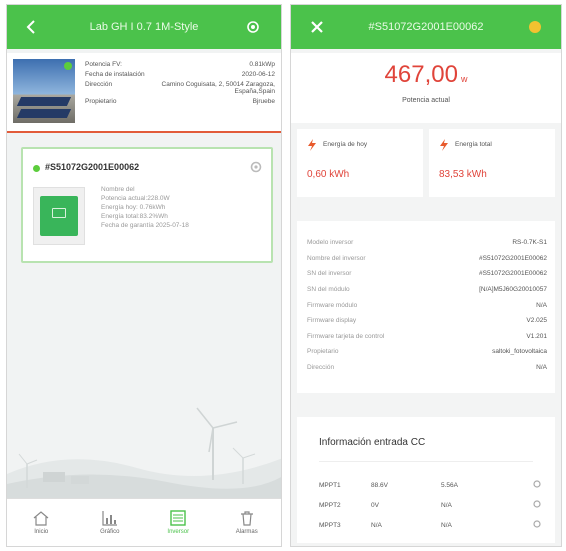 The height and width of the screenshot is (551, 566). Describe the element at coordinates (41, 518) in the screenshot. I see `home-icon` at that location.